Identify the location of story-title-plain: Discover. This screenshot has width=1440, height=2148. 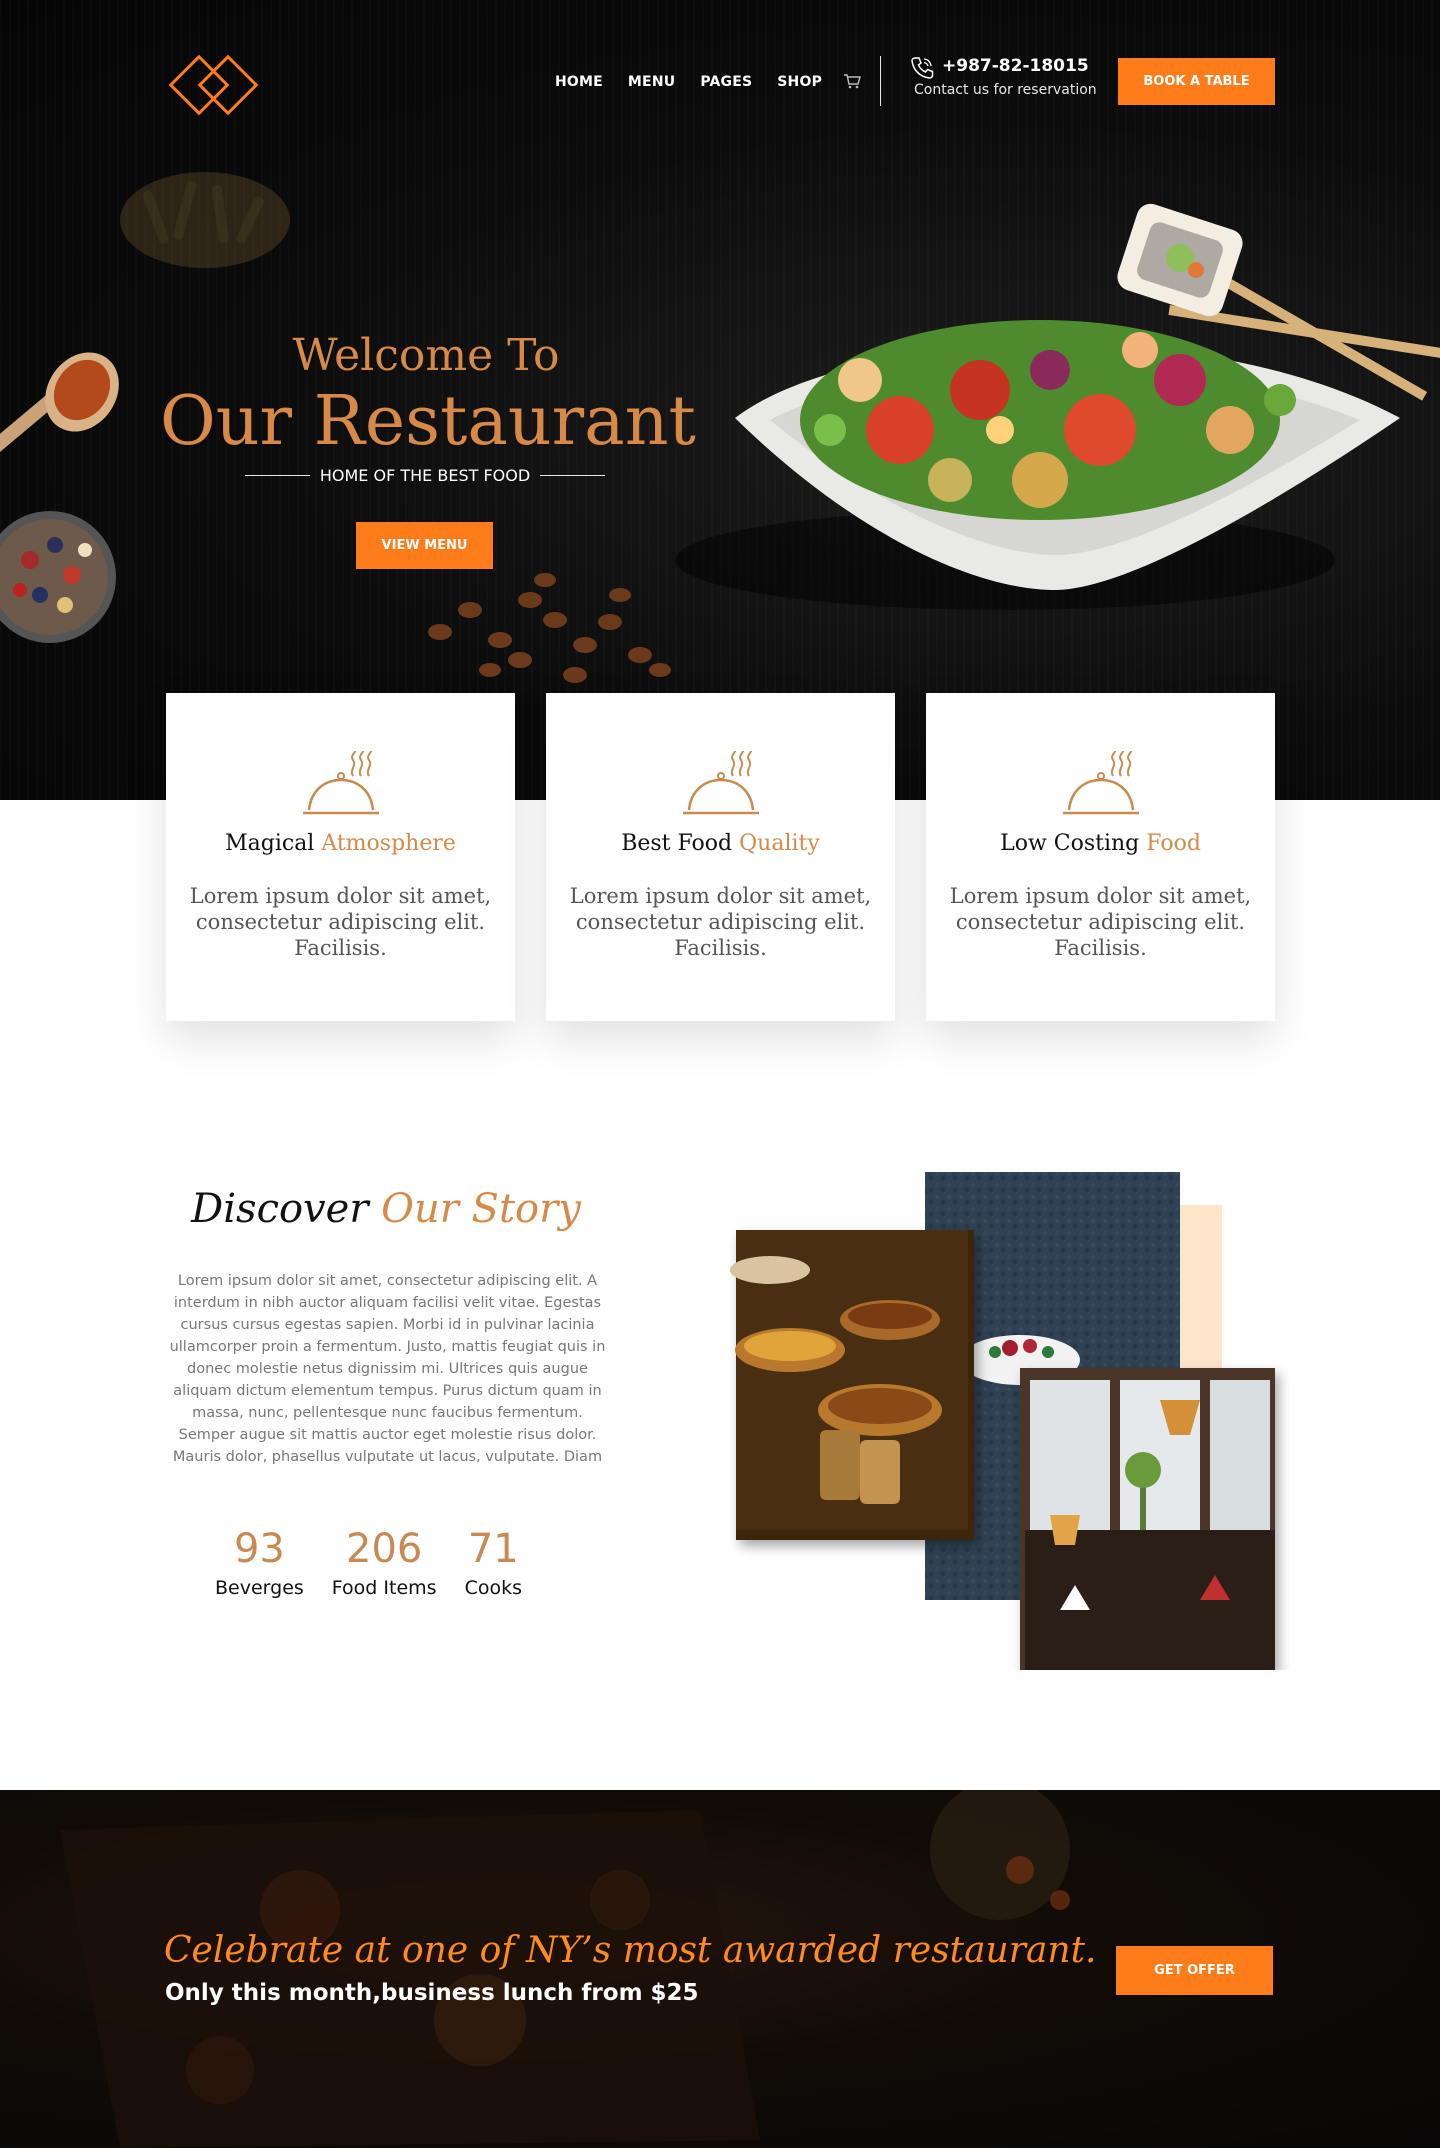
(286, 1209).